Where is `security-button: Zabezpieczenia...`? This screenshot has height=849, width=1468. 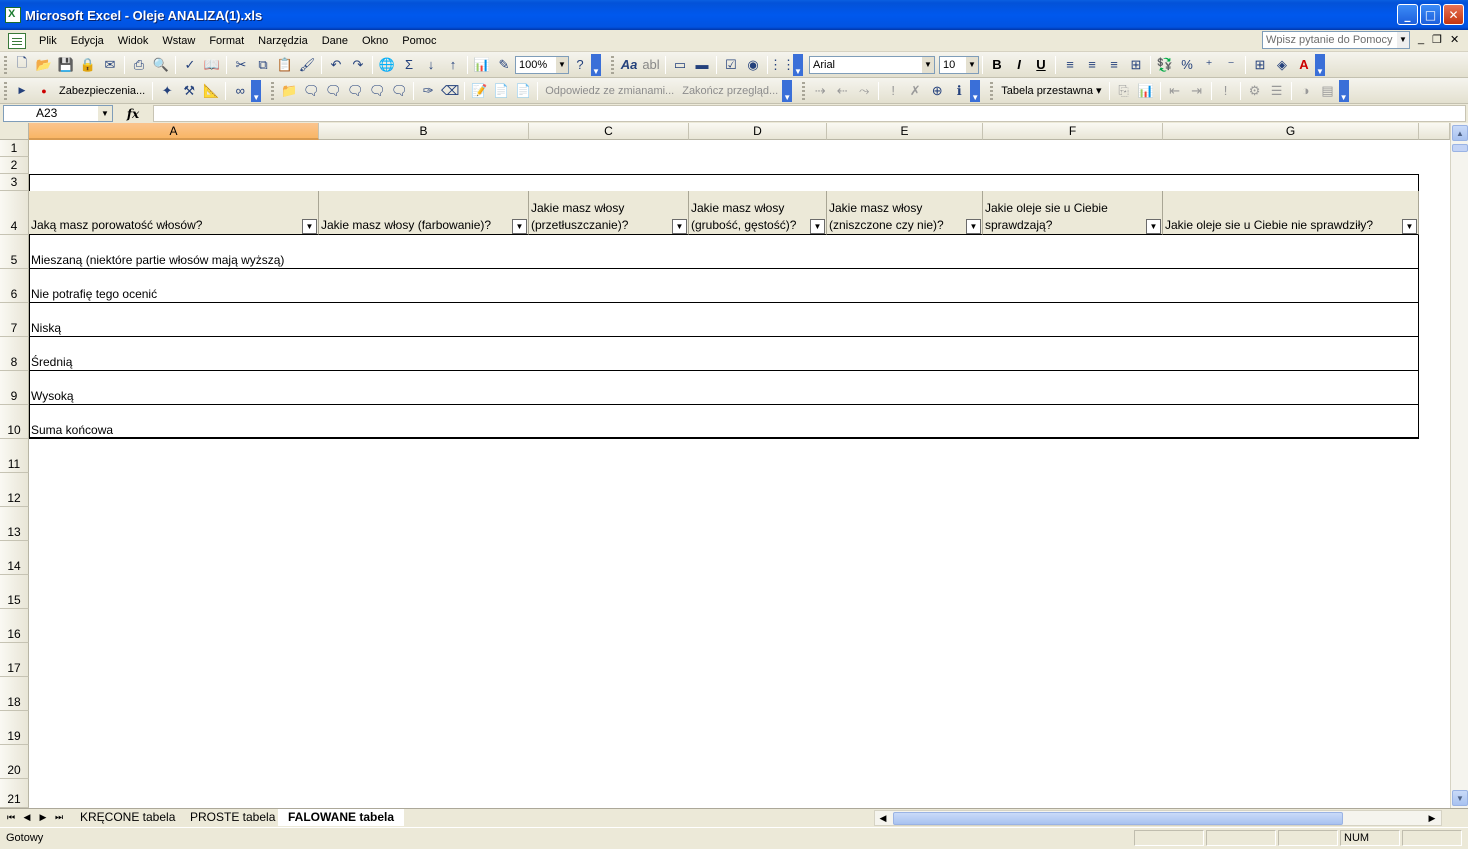 security-button: Zabezpieczenia... is located at coordinates (102, 91).